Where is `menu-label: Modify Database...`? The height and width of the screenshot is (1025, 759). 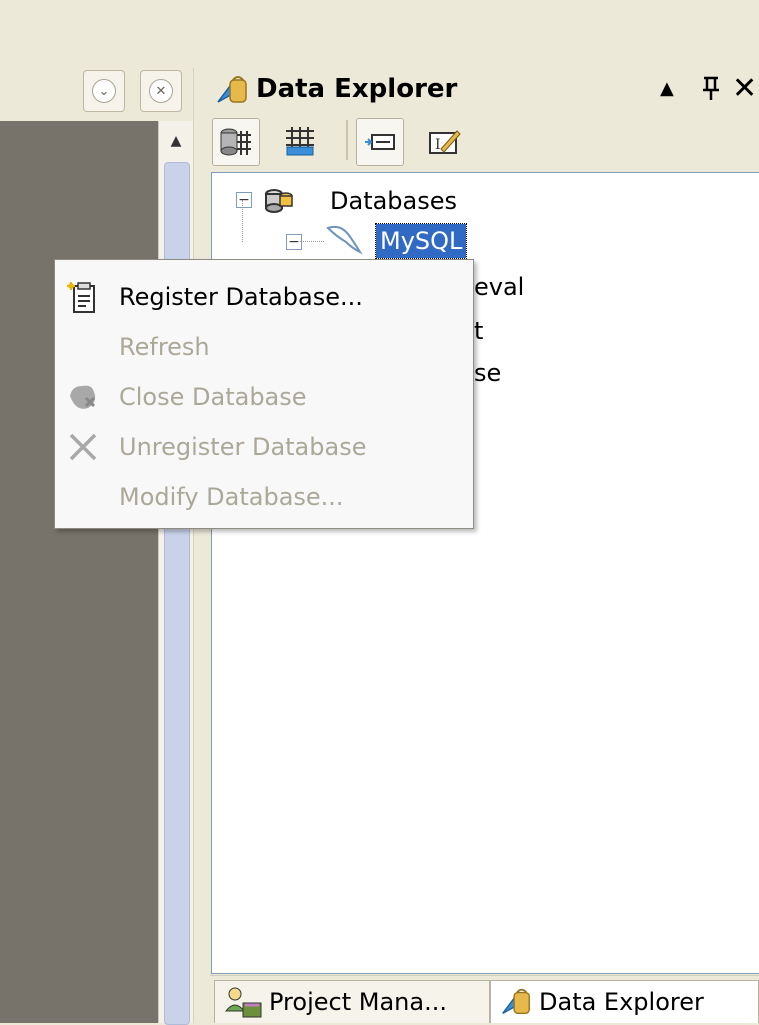
menu-label: Modify Database... is located at coordinates (231, 497).